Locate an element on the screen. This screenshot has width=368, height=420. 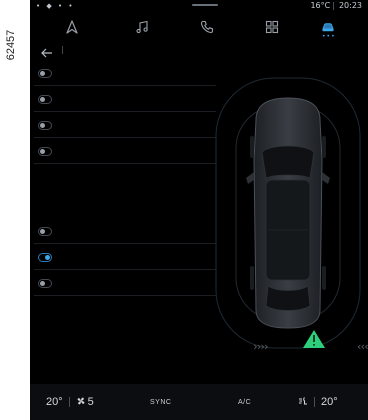
nav-item-navigation is located at coordinates (72, 27).